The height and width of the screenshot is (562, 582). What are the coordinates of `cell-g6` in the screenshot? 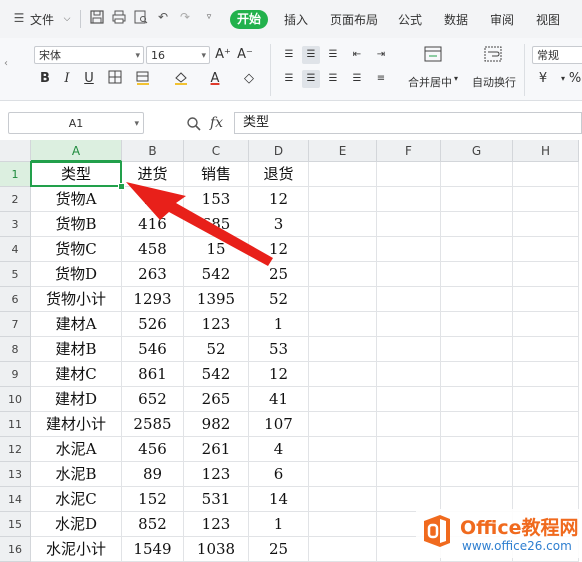 It's located at (477, 299).